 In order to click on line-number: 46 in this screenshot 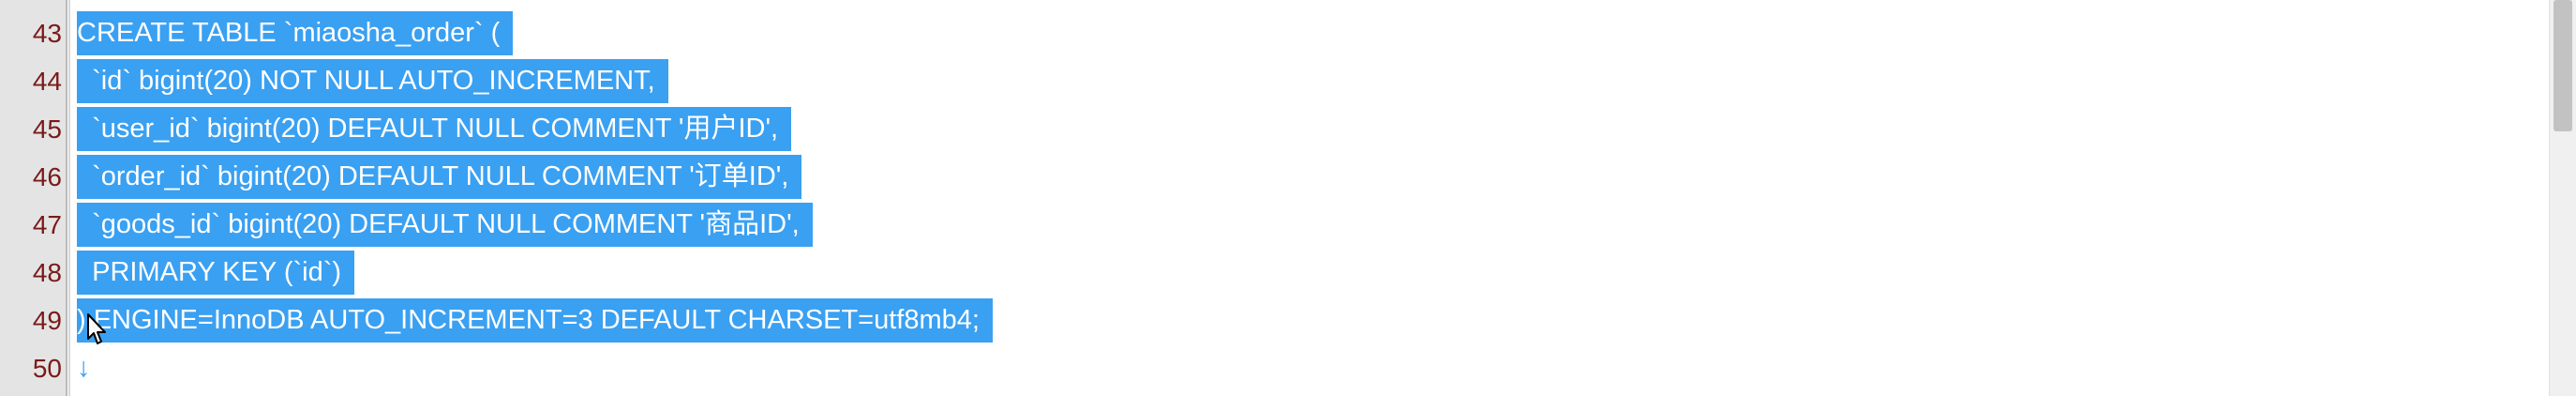, I will do `click(47, 177)`.